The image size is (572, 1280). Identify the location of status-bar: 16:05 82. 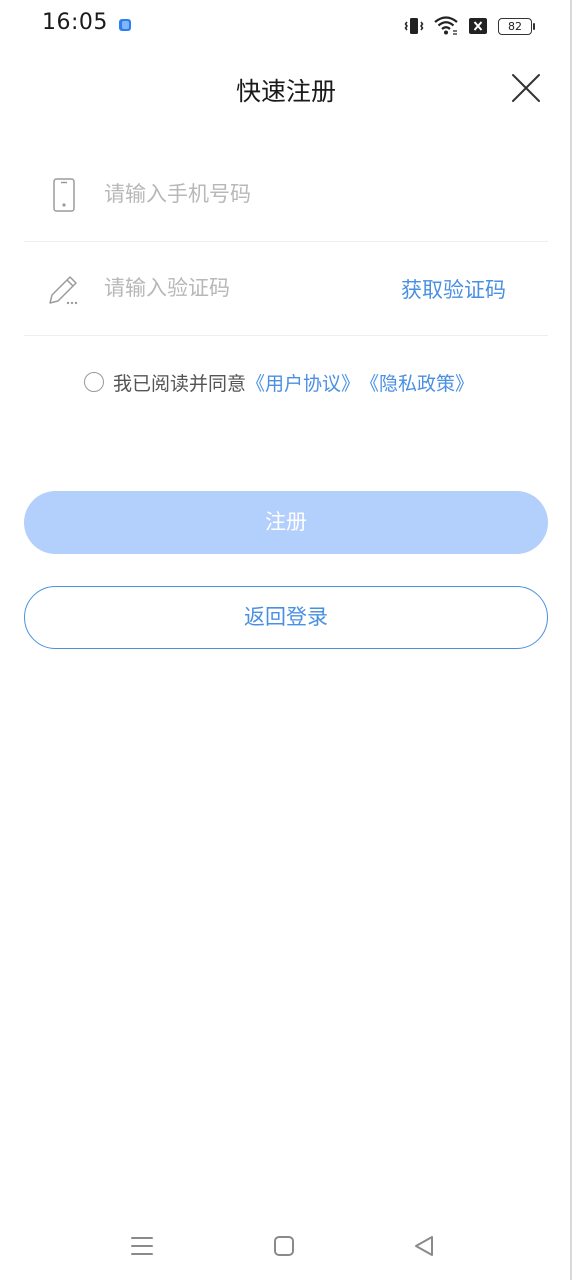
(286, 26).